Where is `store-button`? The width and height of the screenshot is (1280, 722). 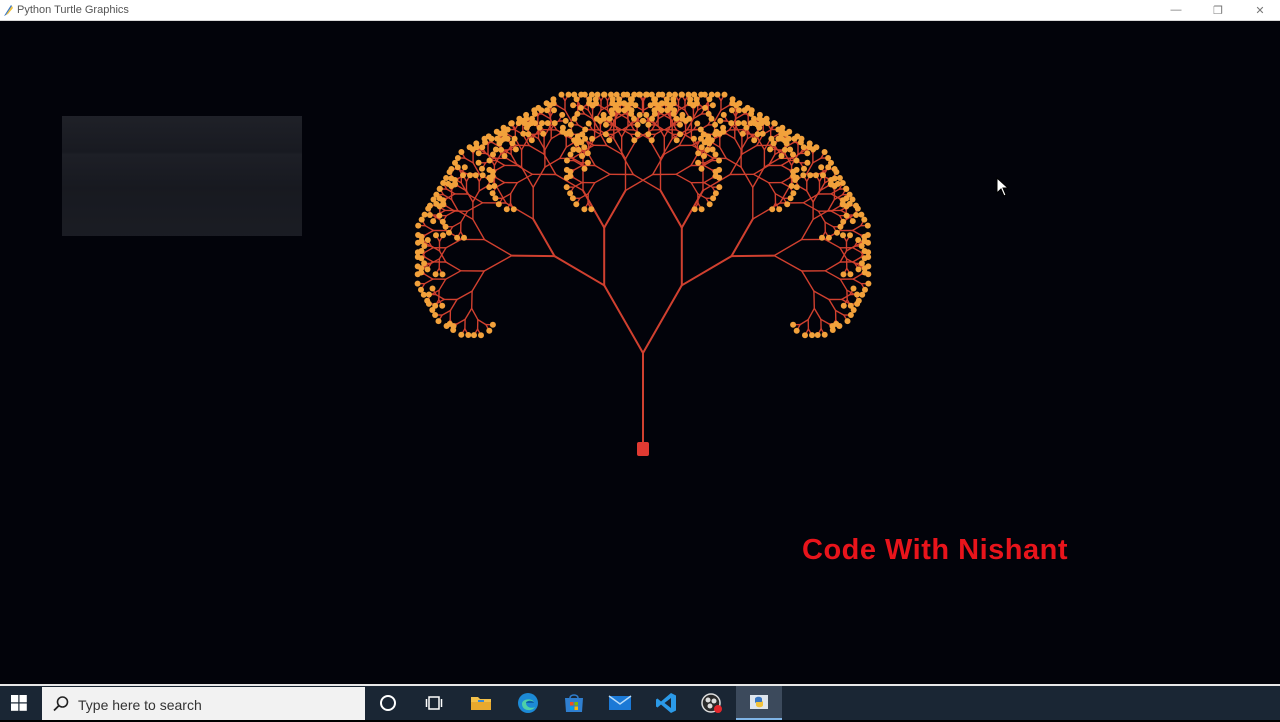
store-button is located at coordinates (574, 703).